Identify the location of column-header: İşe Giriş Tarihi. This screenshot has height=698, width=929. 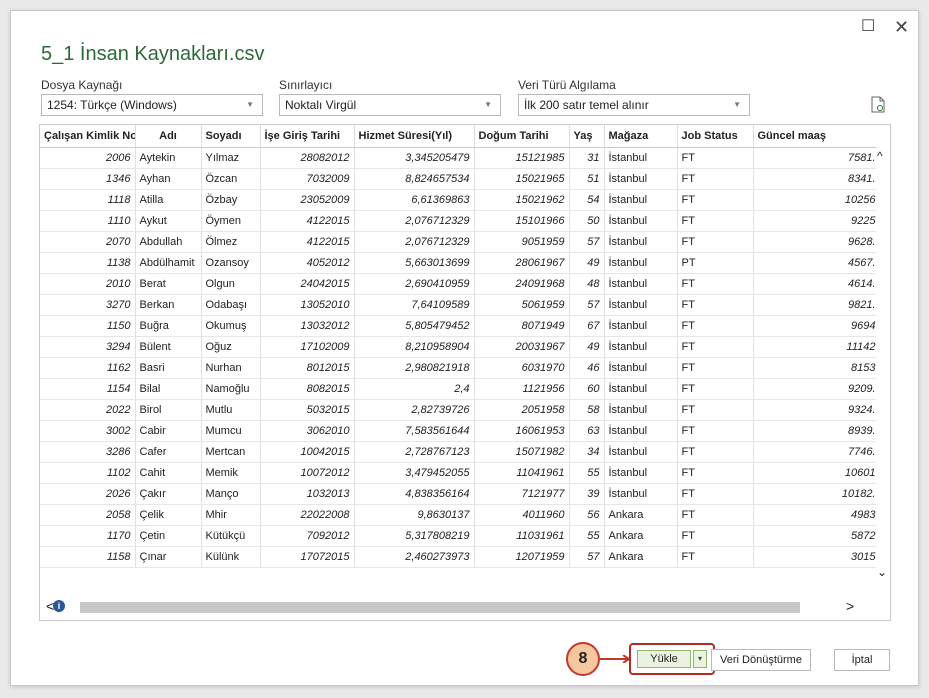
(307, 136).